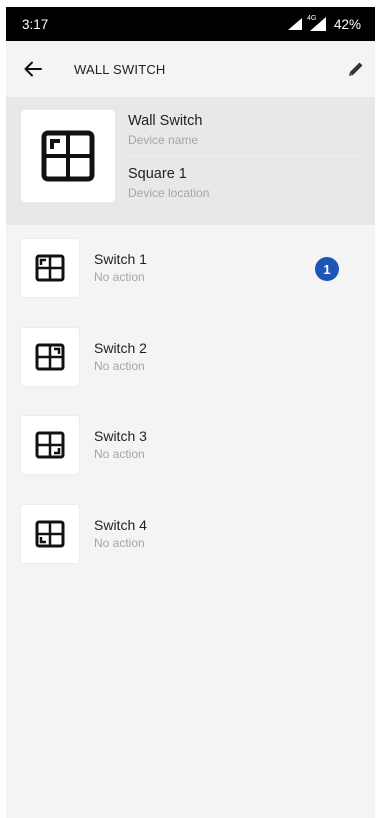  What do you see at coordinates (35, 24) in the screenshot?
I see `status-time: 3:17` at bounding box center [35, 24].